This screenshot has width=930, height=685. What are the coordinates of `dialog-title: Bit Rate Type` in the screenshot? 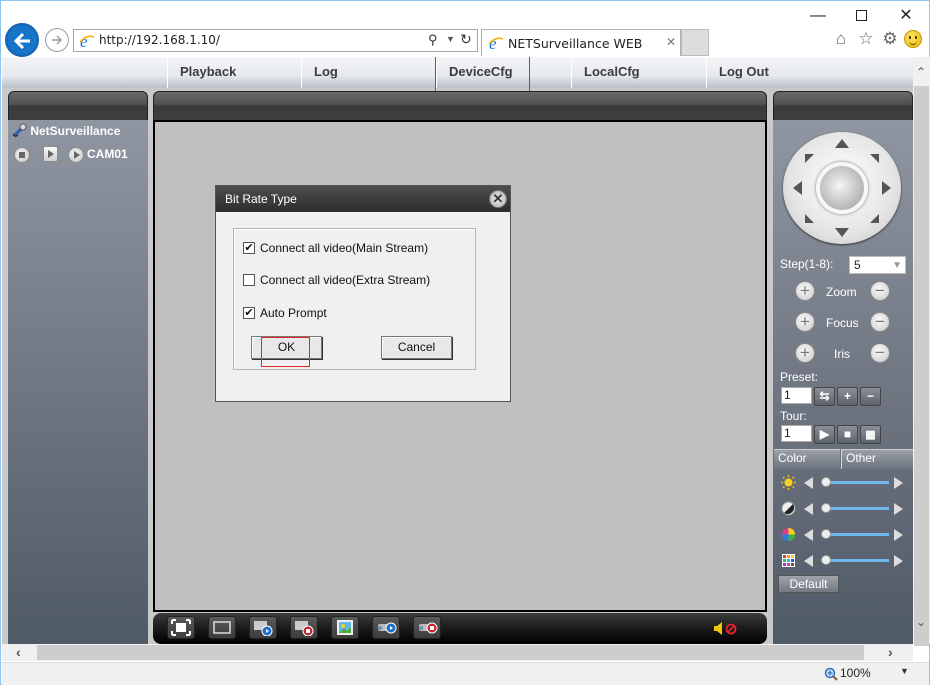 It's located at (261, 199).